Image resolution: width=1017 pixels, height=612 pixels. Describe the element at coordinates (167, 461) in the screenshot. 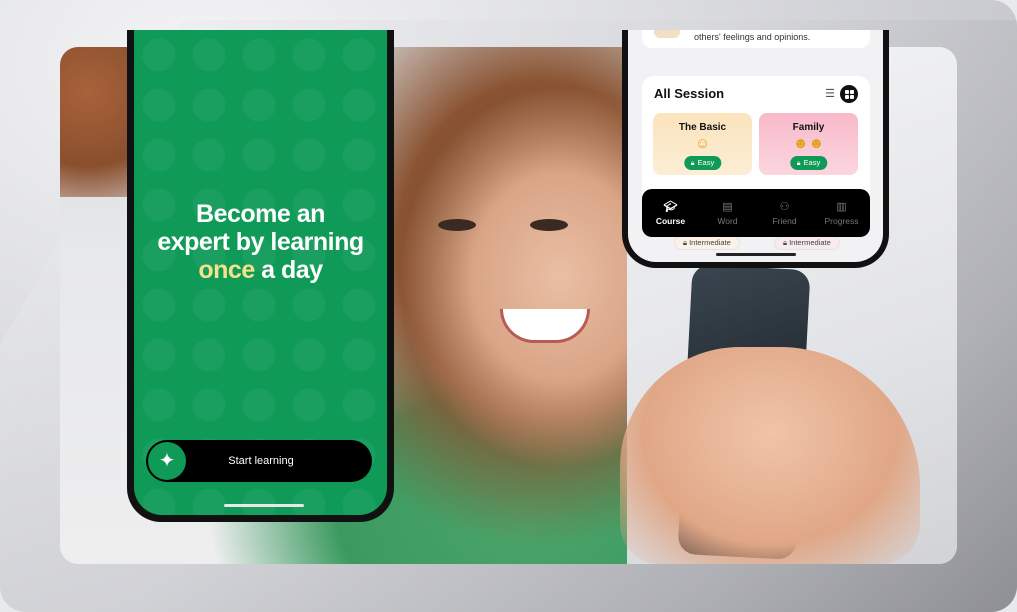

I see `sparkle-icon: ✦` at that location.